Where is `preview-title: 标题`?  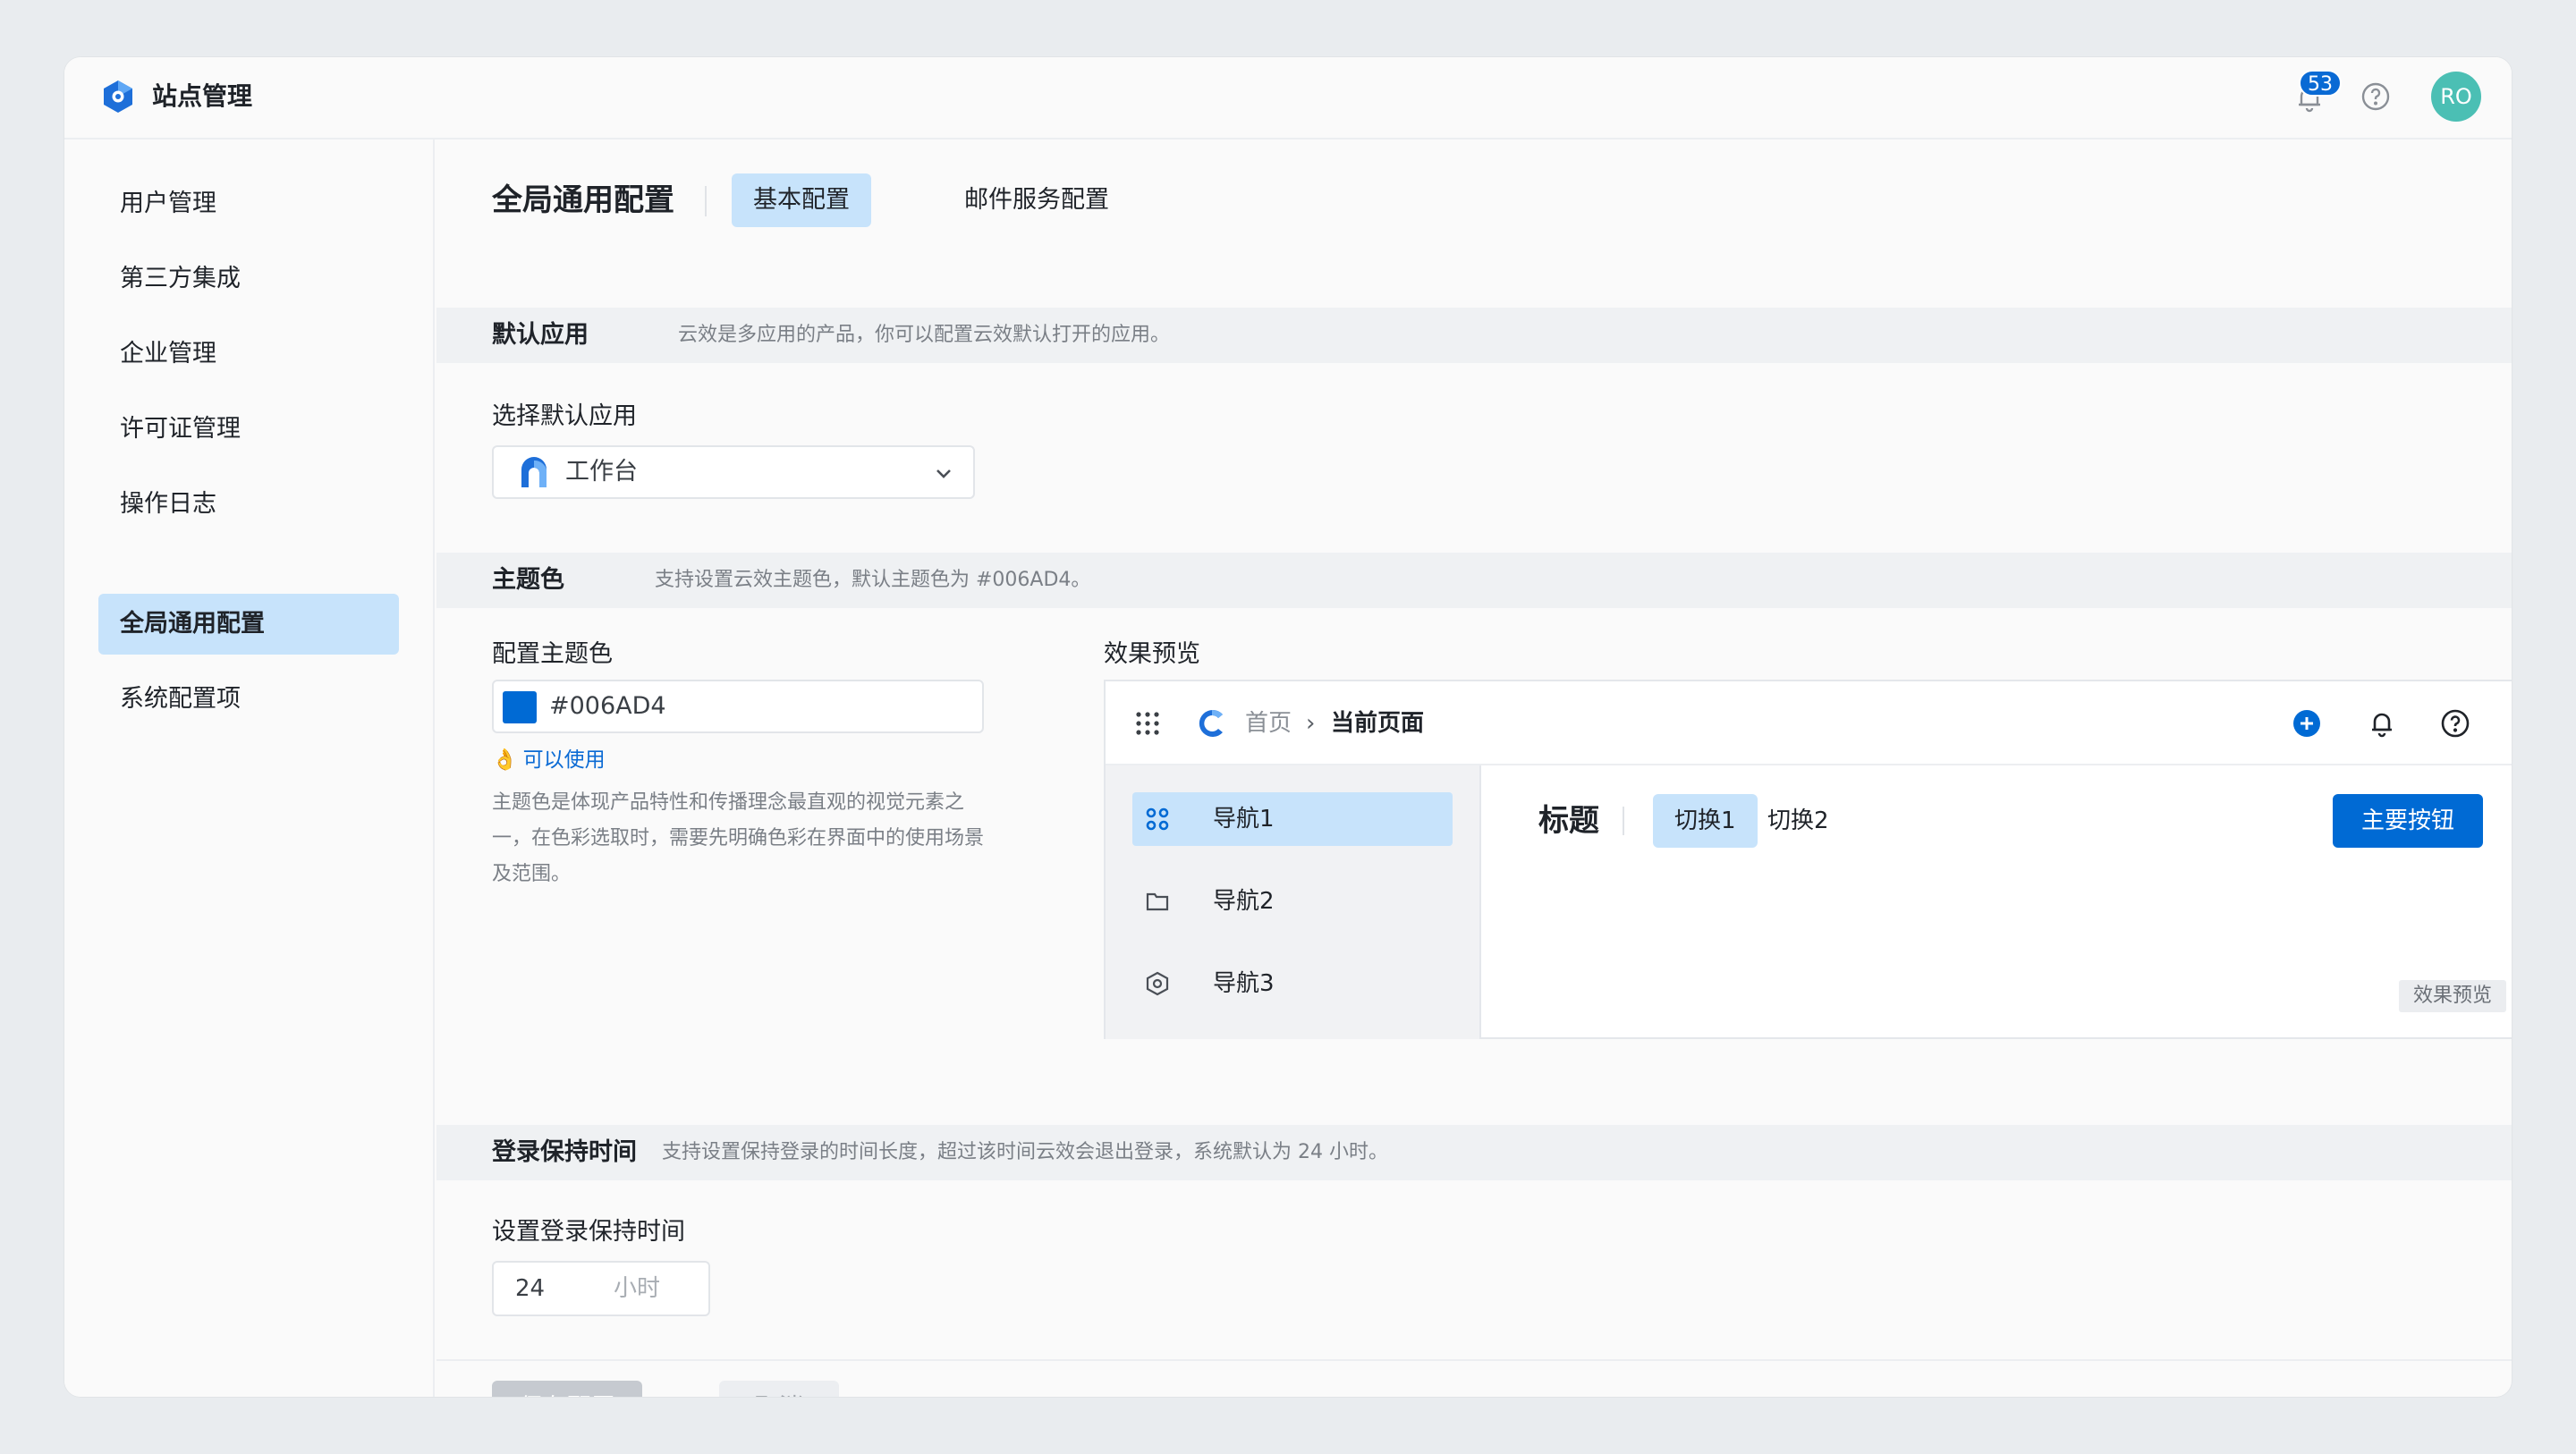 preview-title: 标题 is located at coordinates (1568, 821).